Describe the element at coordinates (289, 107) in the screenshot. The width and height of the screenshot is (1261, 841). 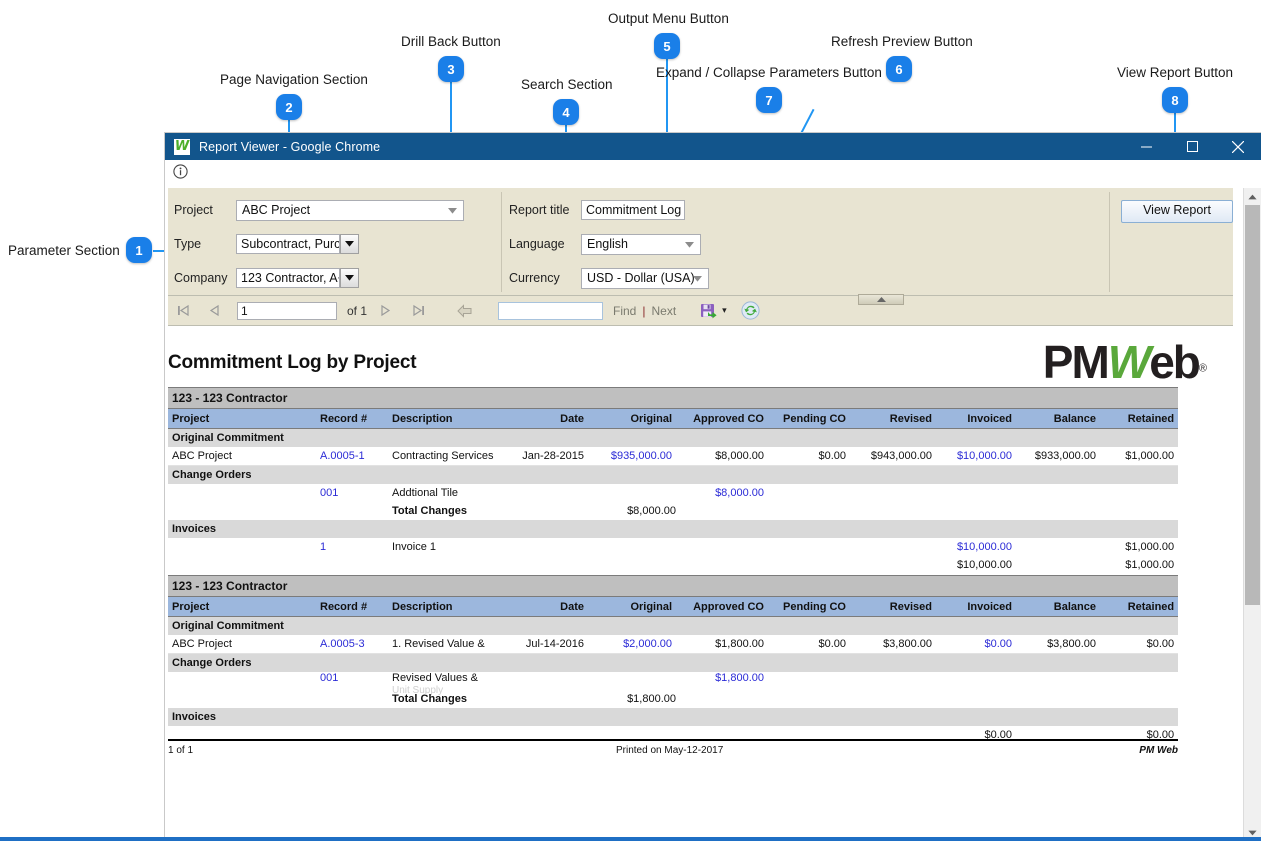
I see `annotation-badge-2: 2` at that location.